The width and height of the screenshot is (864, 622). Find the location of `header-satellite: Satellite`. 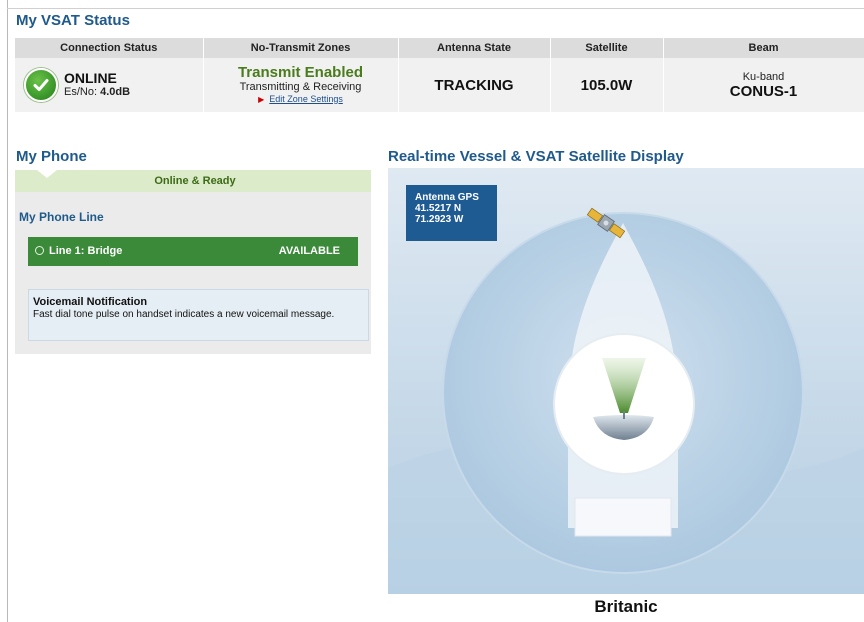

header-satellite: Satellite is located at coordinates (607, 48).